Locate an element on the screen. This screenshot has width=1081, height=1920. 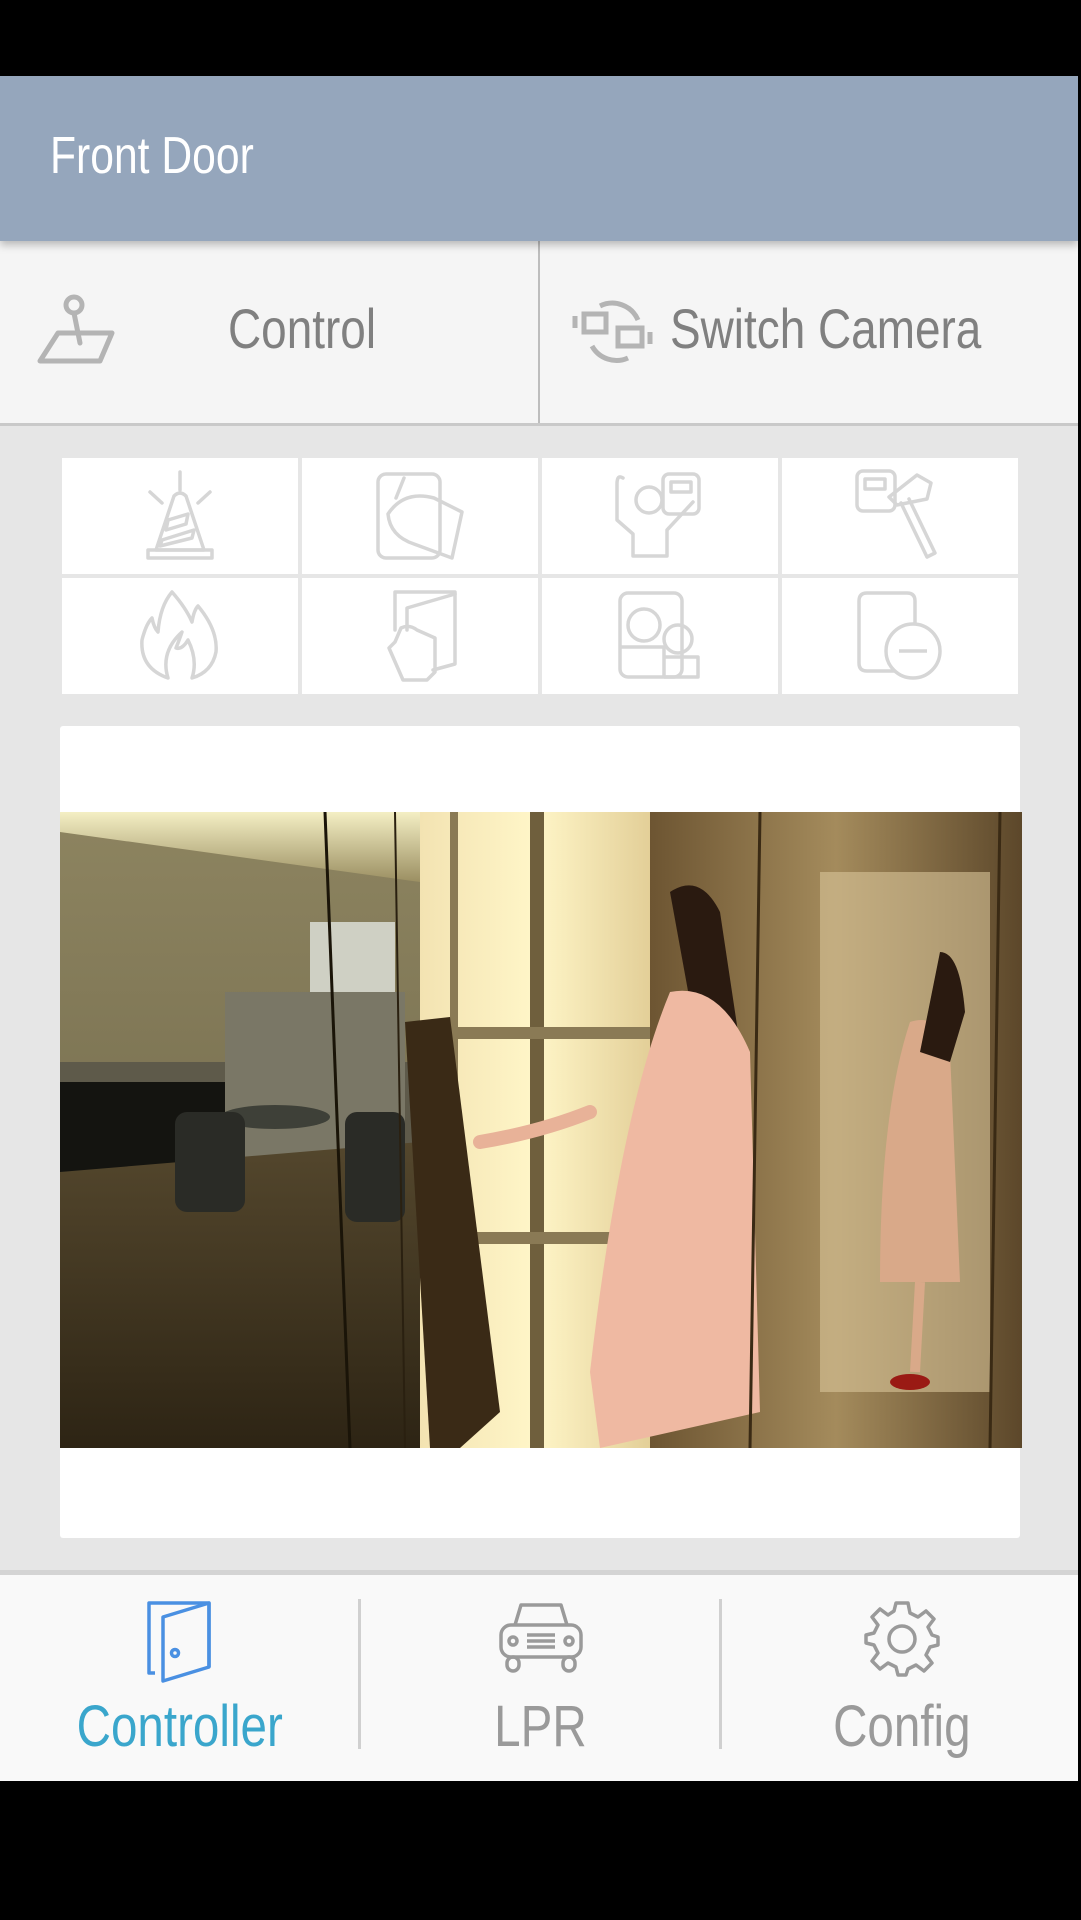
users-group-icon is located at coordinates (659, 635).